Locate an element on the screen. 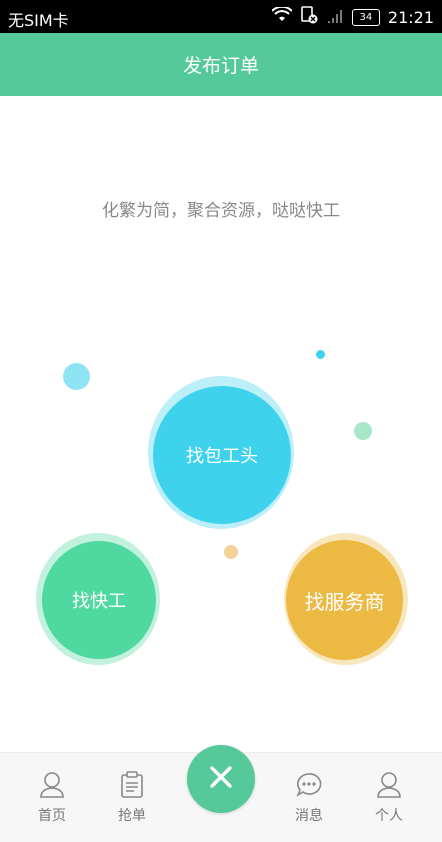 The image size is (442, 842). wifi-icon is located at coordinates (282, 16).